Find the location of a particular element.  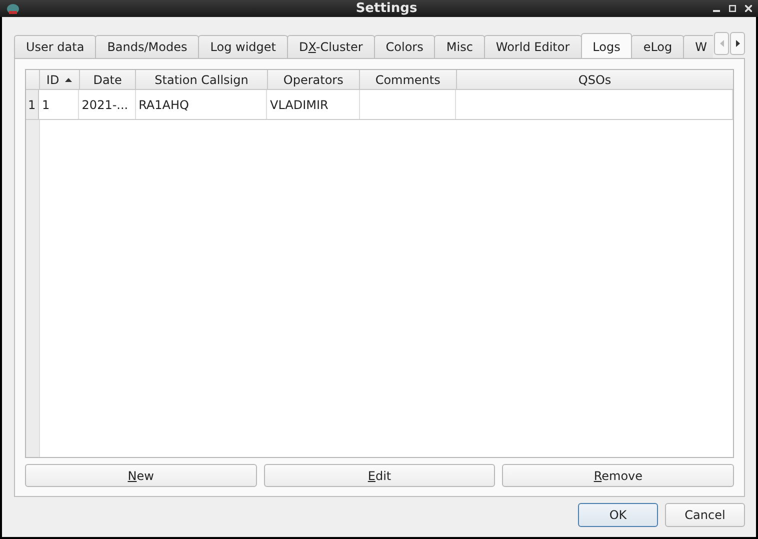

tab: User data is located at coordinates (55, 46).